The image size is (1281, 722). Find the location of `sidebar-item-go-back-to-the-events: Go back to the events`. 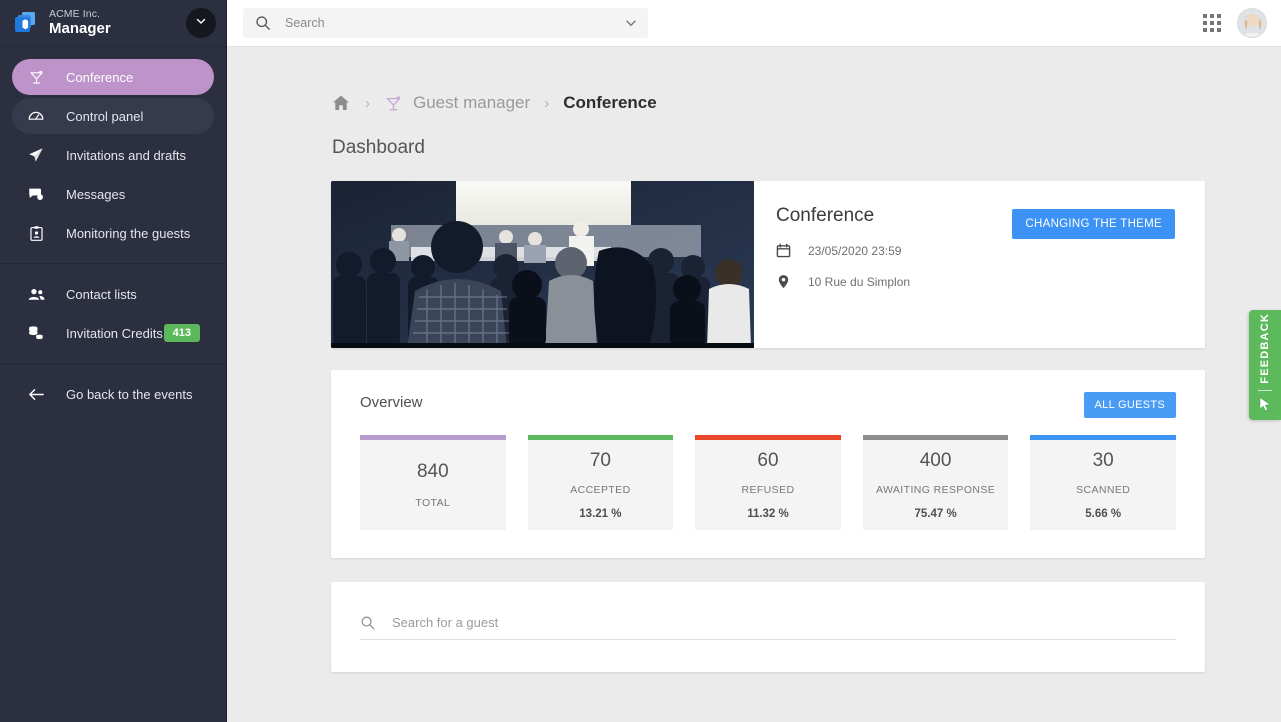

sidebar-item-go-back-to-the-events: Go back to the events is located at coordinates (113, 394).